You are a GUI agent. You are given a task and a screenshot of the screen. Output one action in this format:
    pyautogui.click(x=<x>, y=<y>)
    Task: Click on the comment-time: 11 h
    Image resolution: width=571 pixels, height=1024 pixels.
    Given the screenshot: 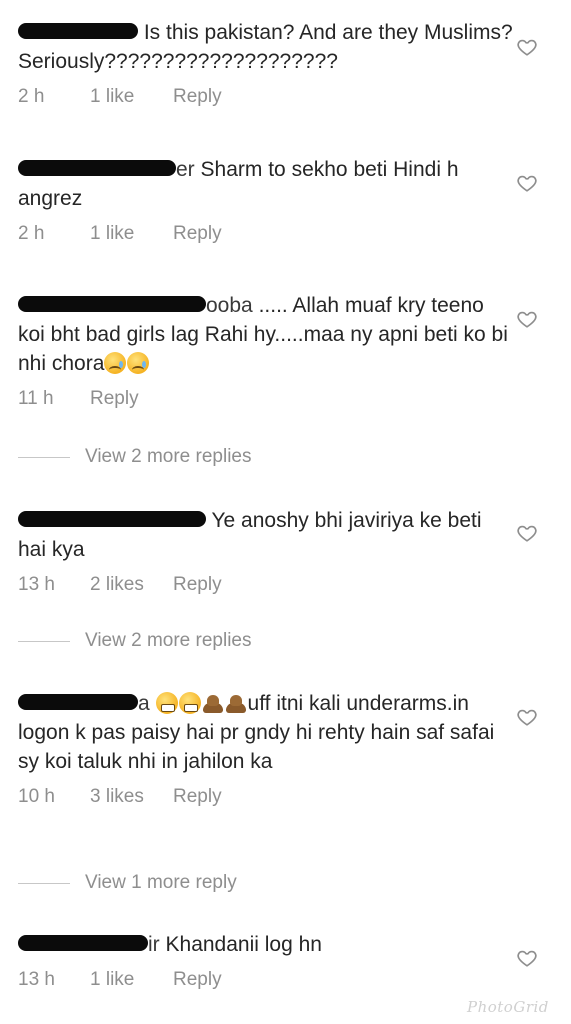 What is the action you would take?
    pyautogui.click(x=36, y=398)
    